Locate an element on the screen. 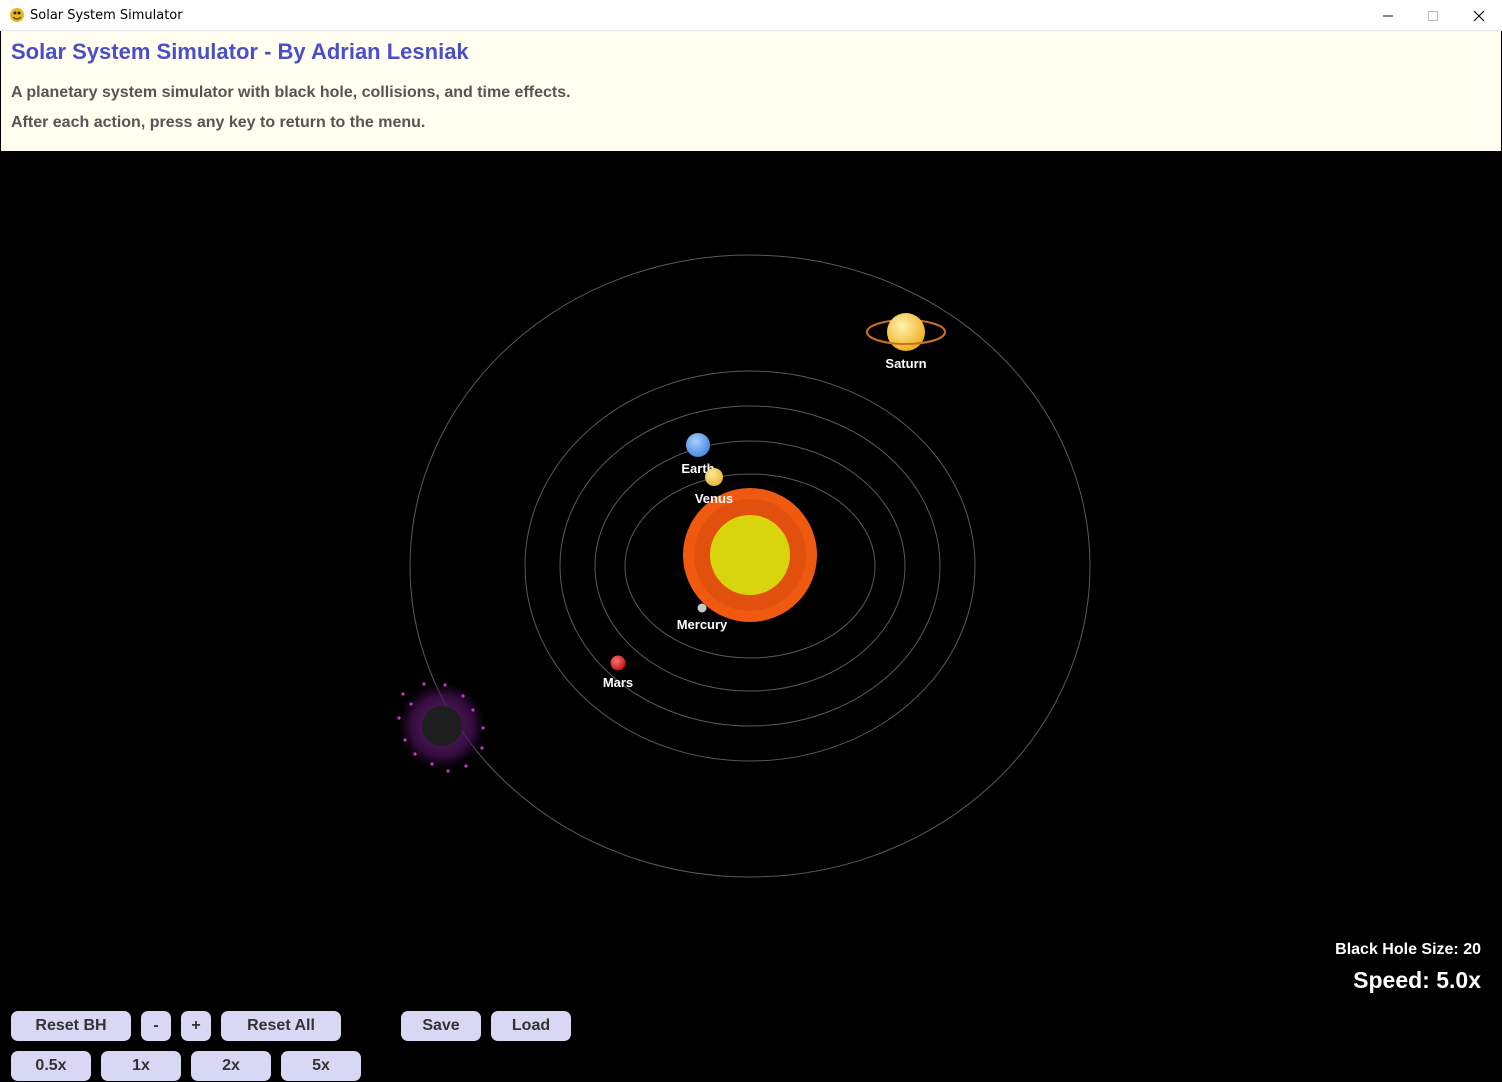 The width and height of the screenshot is (1502, 1082). black-hole-size-readout: Black Hole Size: 20 is located at coordinates (1408, 949).